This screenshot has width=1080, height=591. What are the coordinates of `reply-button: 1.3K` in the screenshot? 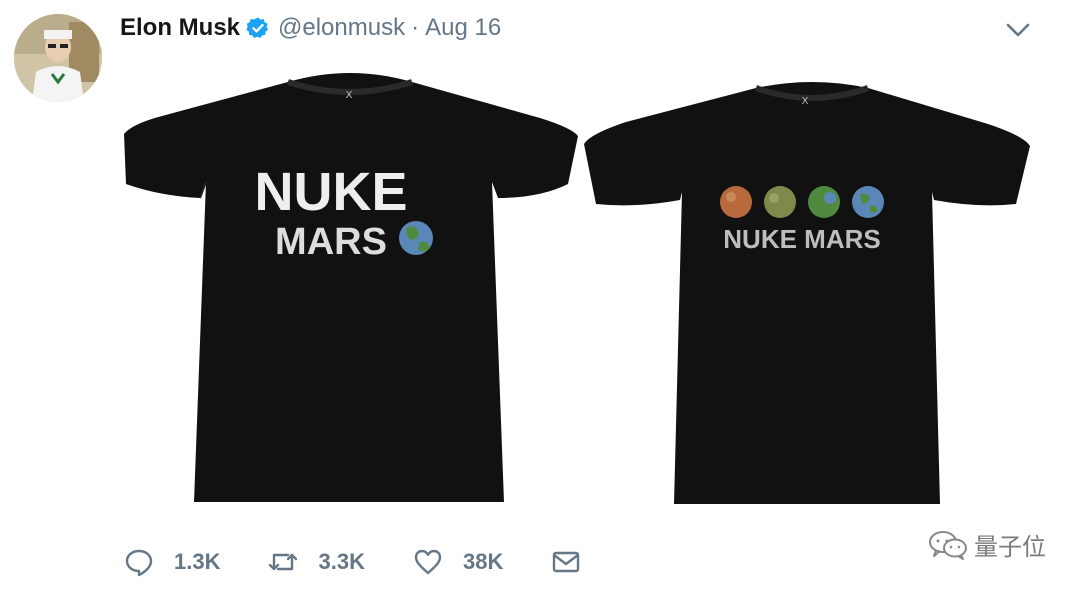 It's located at (172, 562).